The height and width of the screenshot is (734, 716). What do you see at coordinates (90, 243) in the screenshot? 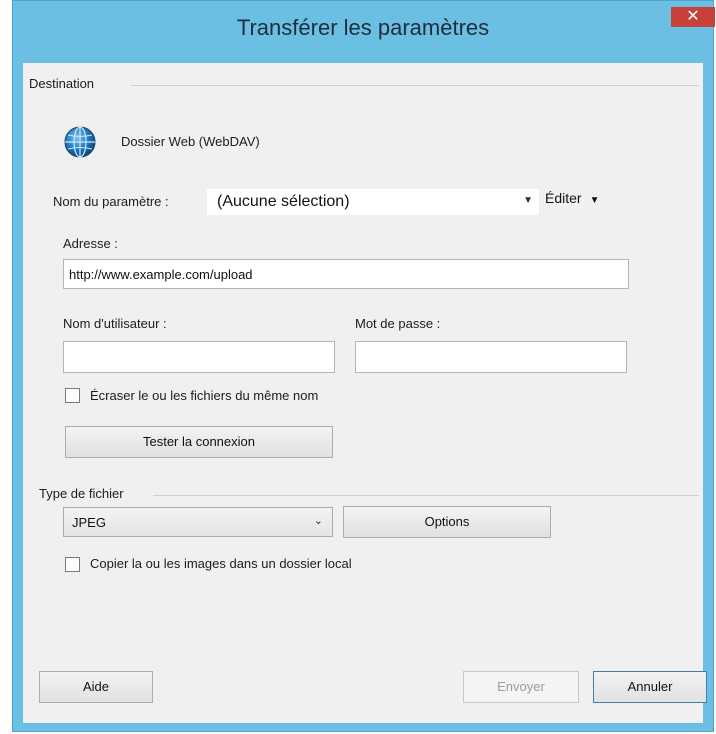
I see `address-label: Adresse :` at bounding box center [90, 243].